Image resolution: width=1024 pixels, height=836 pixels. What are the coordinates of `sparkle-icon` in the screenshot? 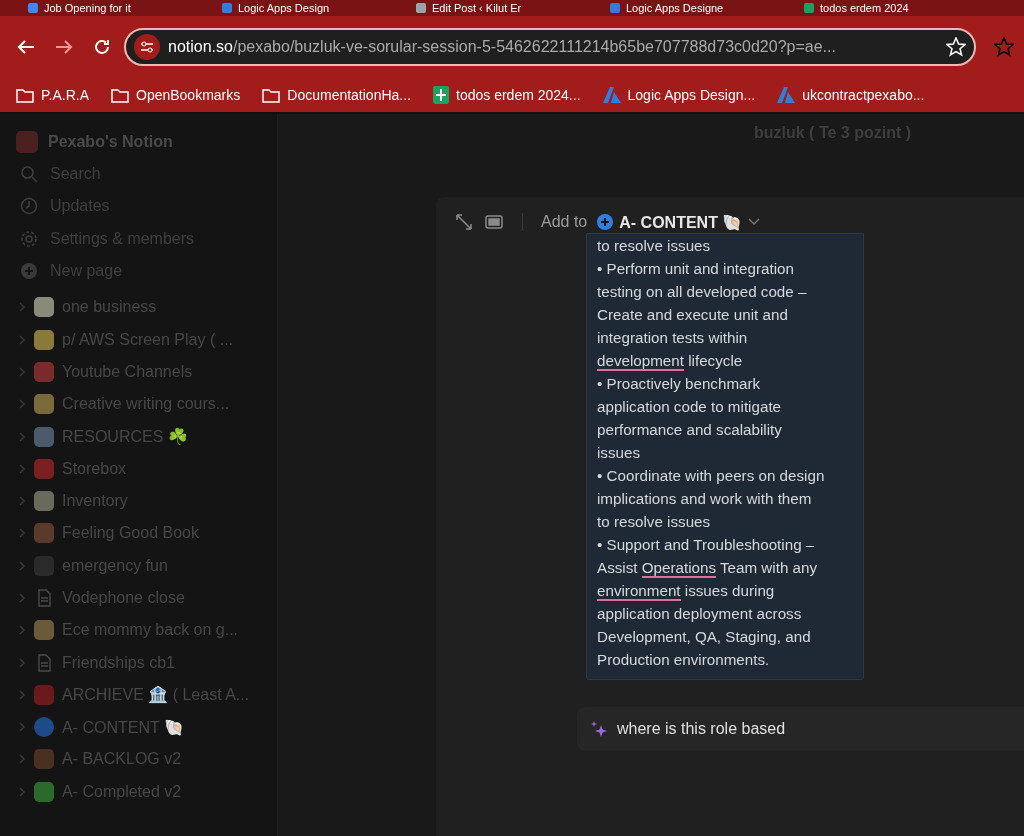 It's located at (599, 729).